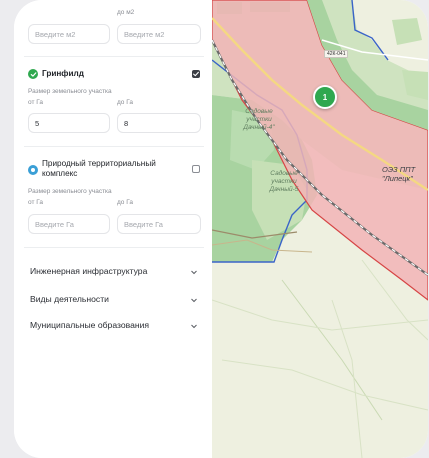  What do you see at coordinates (336, 54) in the screenshot?
I see `road-number-badge: 42К-041` at bounding box center [336, 54].